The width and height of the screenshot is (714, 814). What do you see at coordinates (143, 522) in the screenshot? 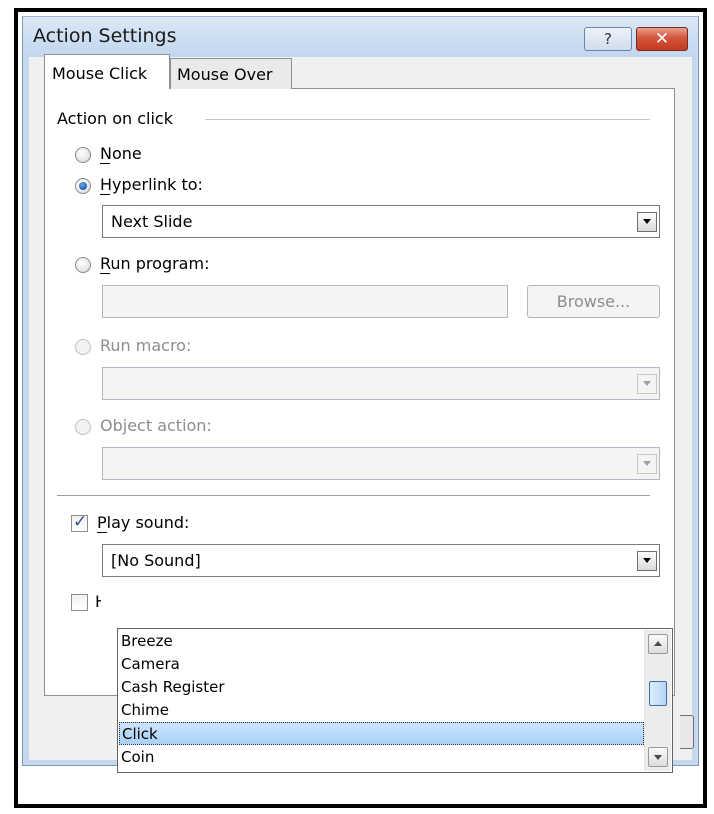
I see `play-sound-label: Play sound:` at bounding box center [143, 522].